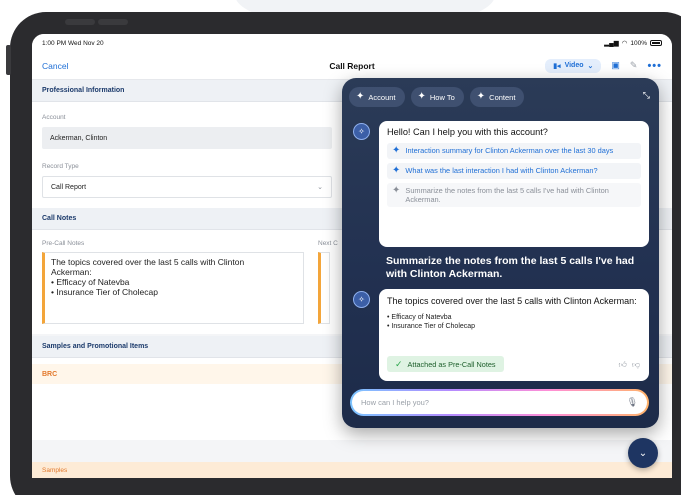 This screenshot has width=681, height=495. Describe the element at coordinates (69, 187) in the screenshot. I see `record-type-value: Call Report` at that location.